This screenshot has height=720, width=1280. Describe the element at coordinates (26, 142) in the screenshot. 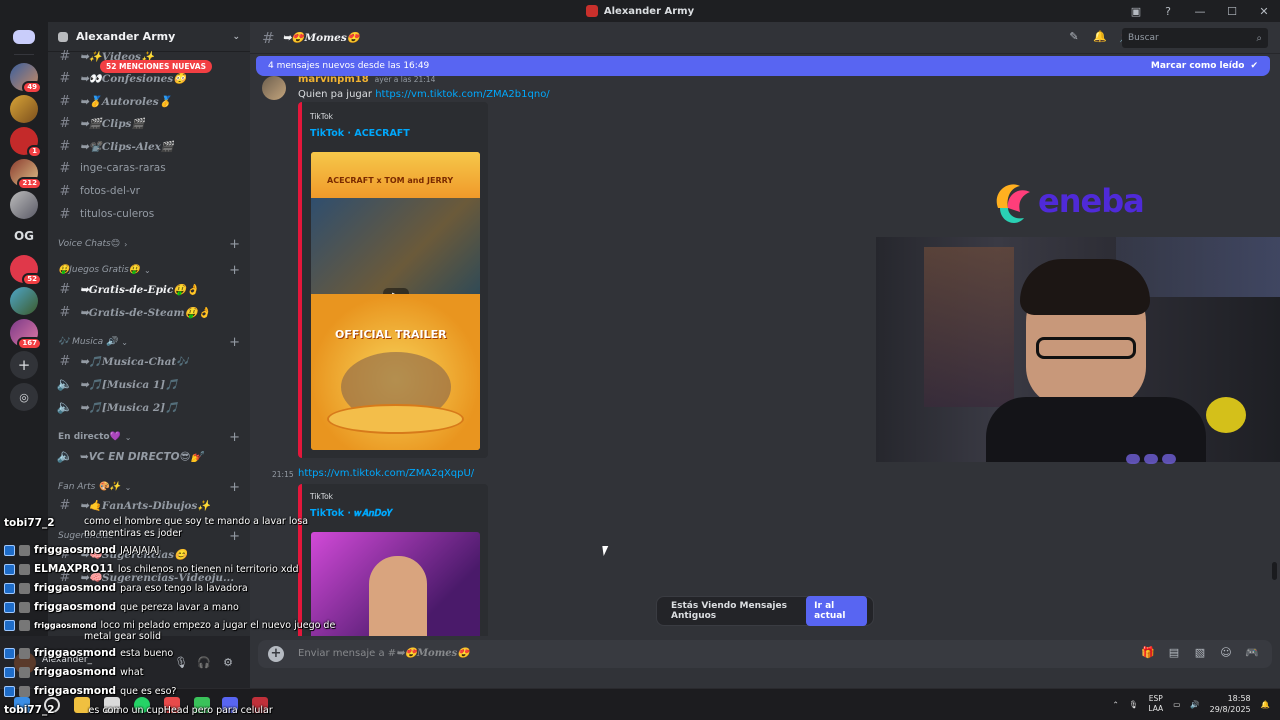

I see `server-icon: 1` at that location.